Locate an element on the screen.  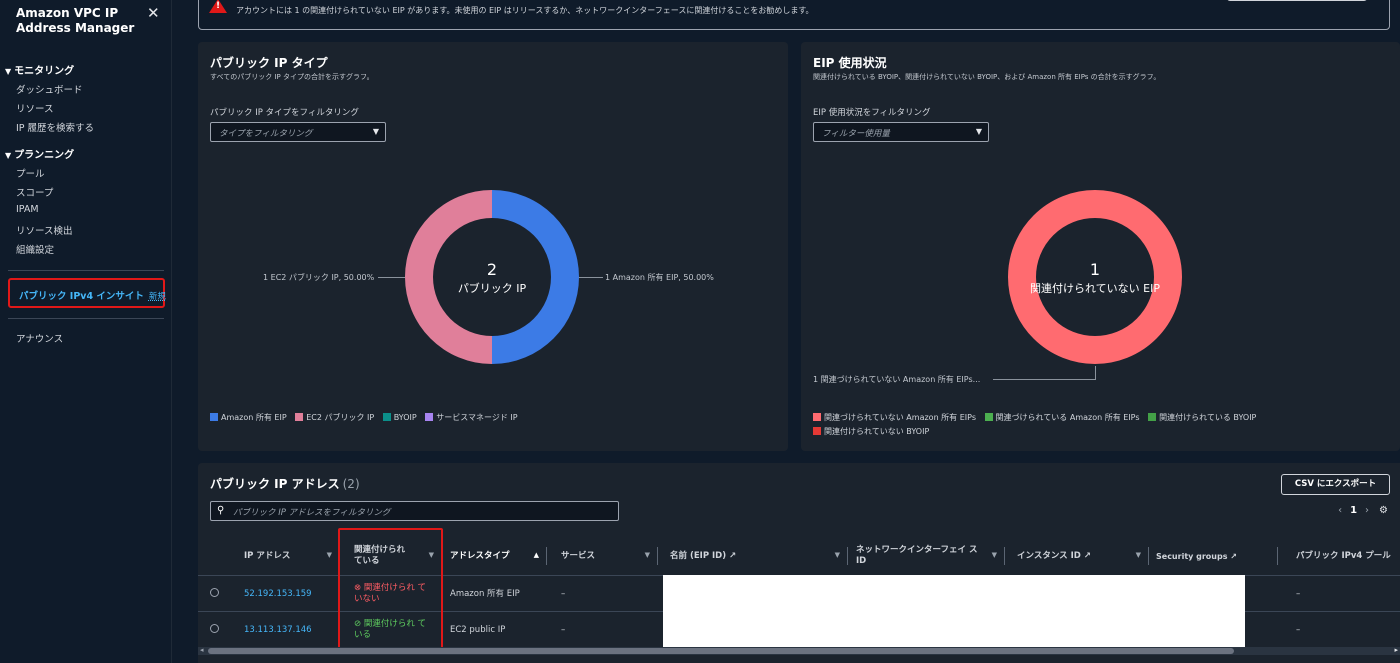
sidebar-item-announcements: アナウンス is located at coordinates (39, 338).